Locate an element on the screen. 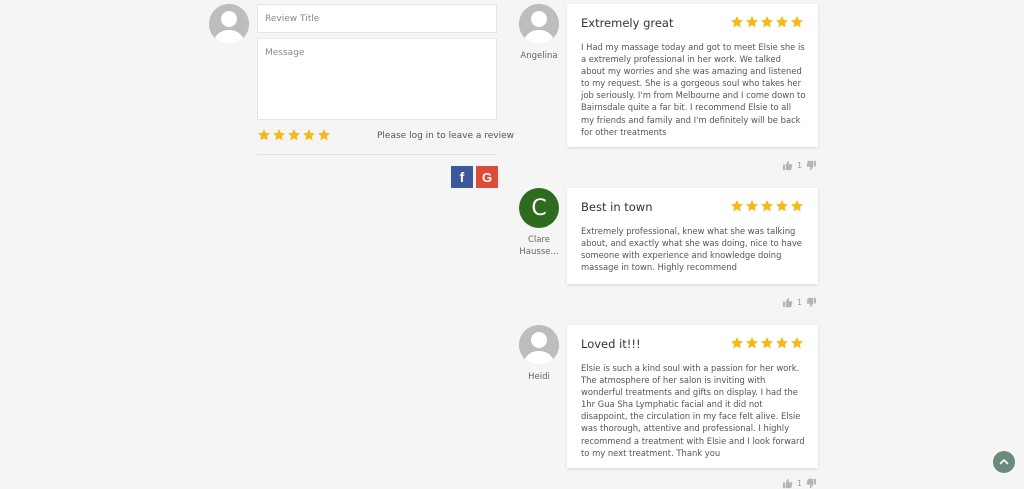  google-icon: G is located at coordinates (487, 177).